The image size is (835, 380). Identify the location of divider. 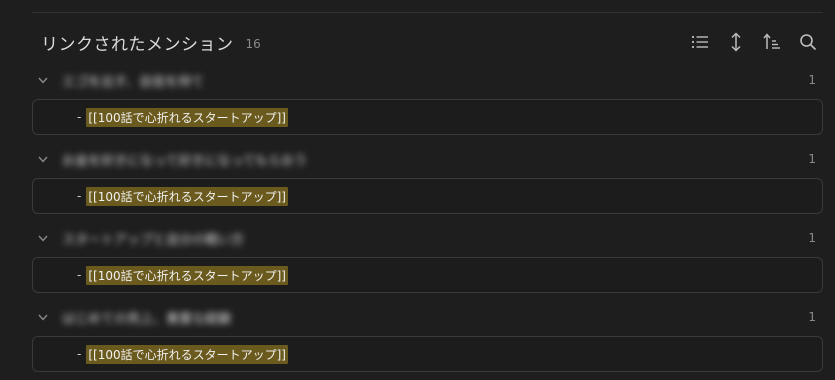
(427, 12).